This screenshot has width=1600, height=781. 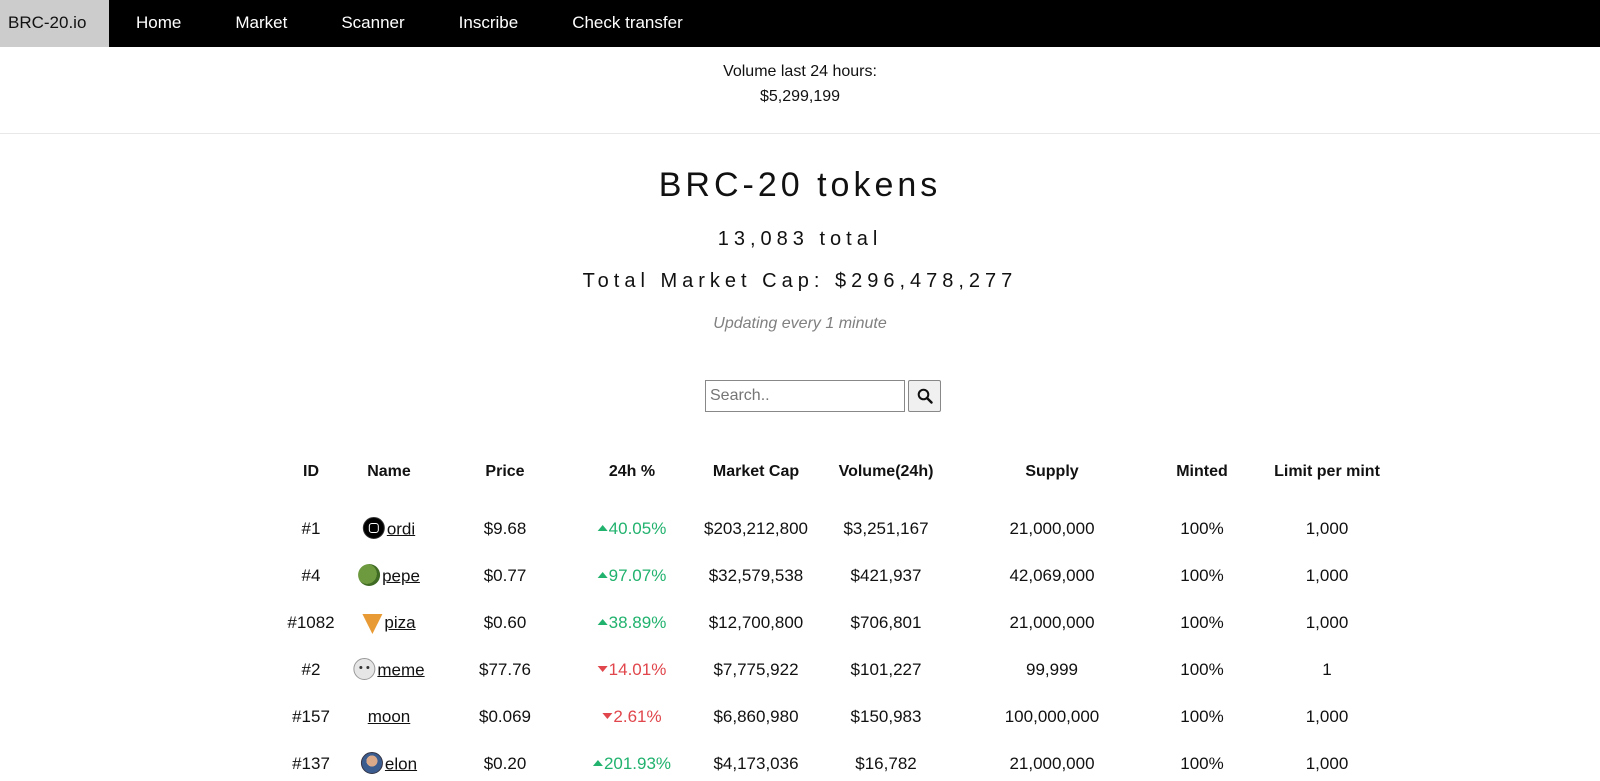 What do you see at coordinates (886, 528) in the screenshot?
I see `token-volume: $3,251,167` at bounding box center [886, 528].